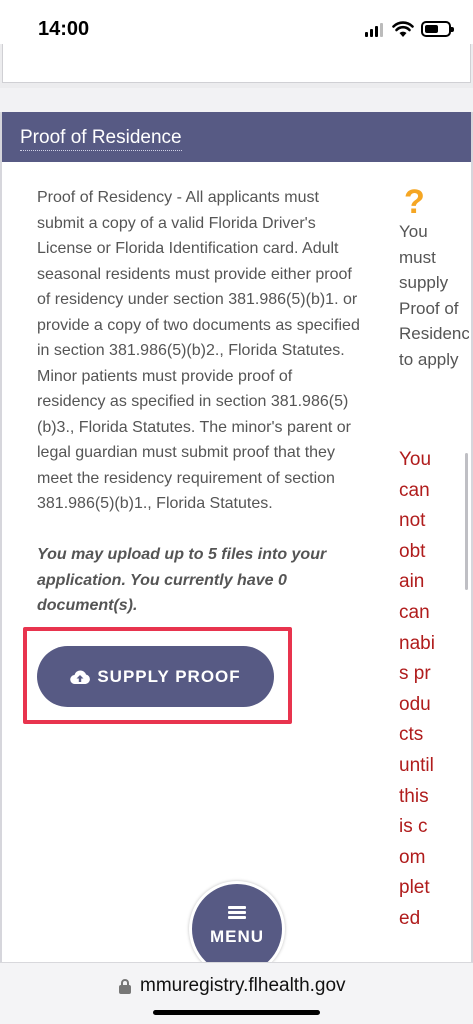  What do you see at coordinates (236, 137) in the screenshot?
I see `section-header: Proof of Residence` at bounding box center [236, 137].